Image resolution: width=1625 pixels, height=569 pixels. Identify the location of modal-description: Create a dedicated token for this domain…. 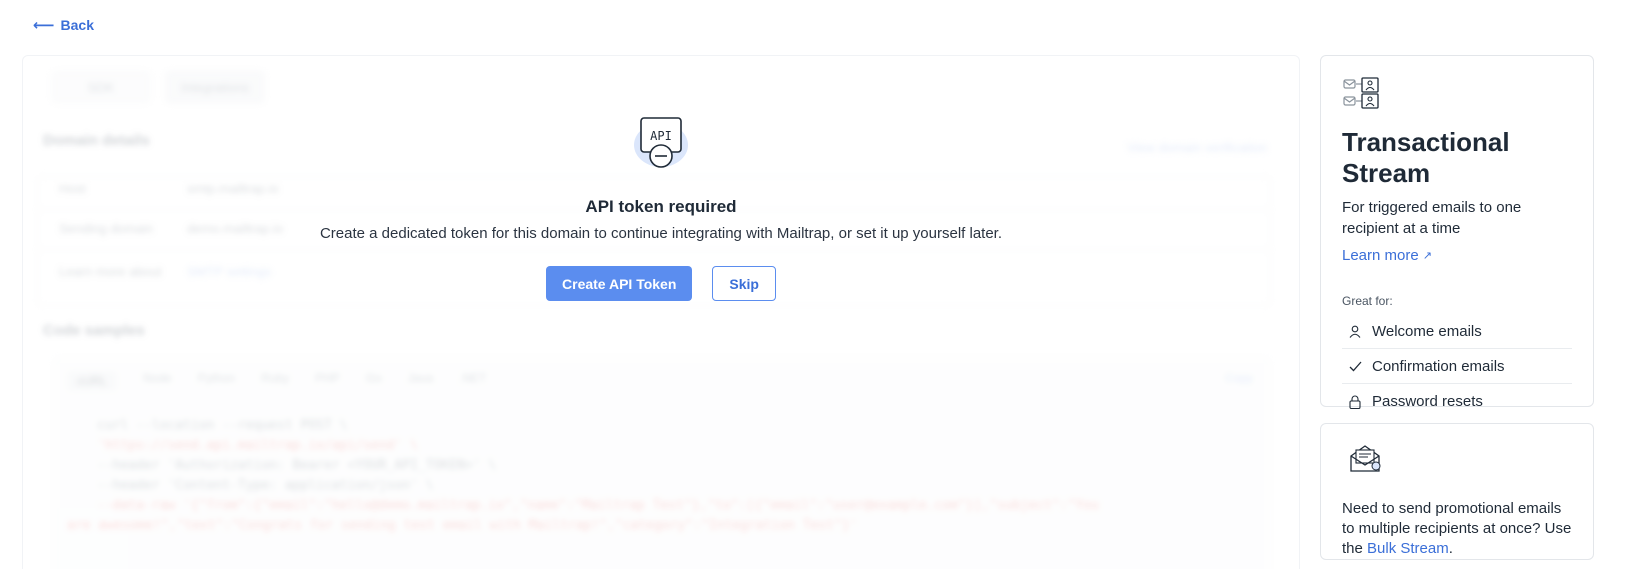
(661, 233).